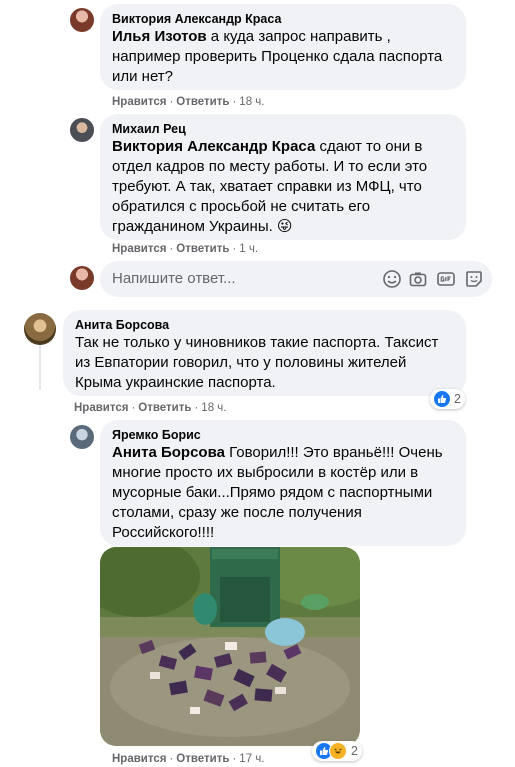 This screenshot has width=515, height=767. I want to click on gif-icon, so click(446, 279).